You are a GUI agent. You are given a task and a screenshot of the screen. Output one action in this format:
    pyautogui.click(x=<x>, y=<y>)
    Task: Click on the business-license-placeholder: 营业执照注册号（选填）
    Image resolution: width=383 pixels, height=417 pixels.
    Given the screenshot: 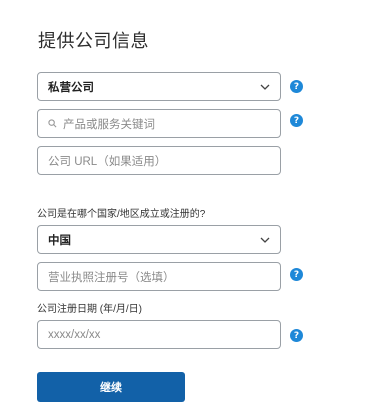 What is the action you would take?
    pyautogui.click(x=111, y=277)
    